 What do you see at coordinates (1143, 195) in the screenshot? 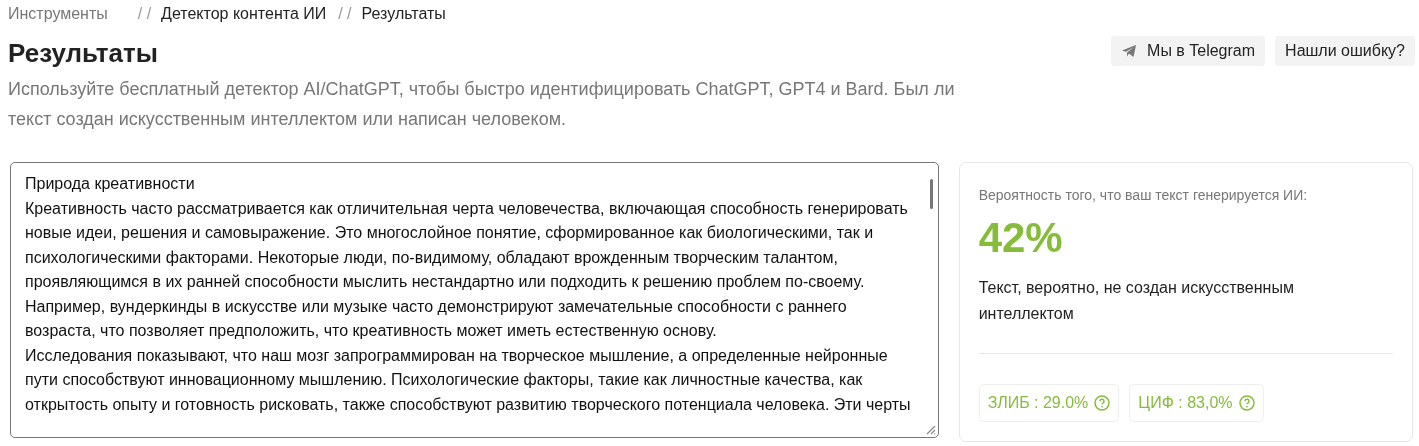
I see `probability-label: Вероятность того, что ваш текст генерируется ИИ:` at bounding box center [1143, 195].